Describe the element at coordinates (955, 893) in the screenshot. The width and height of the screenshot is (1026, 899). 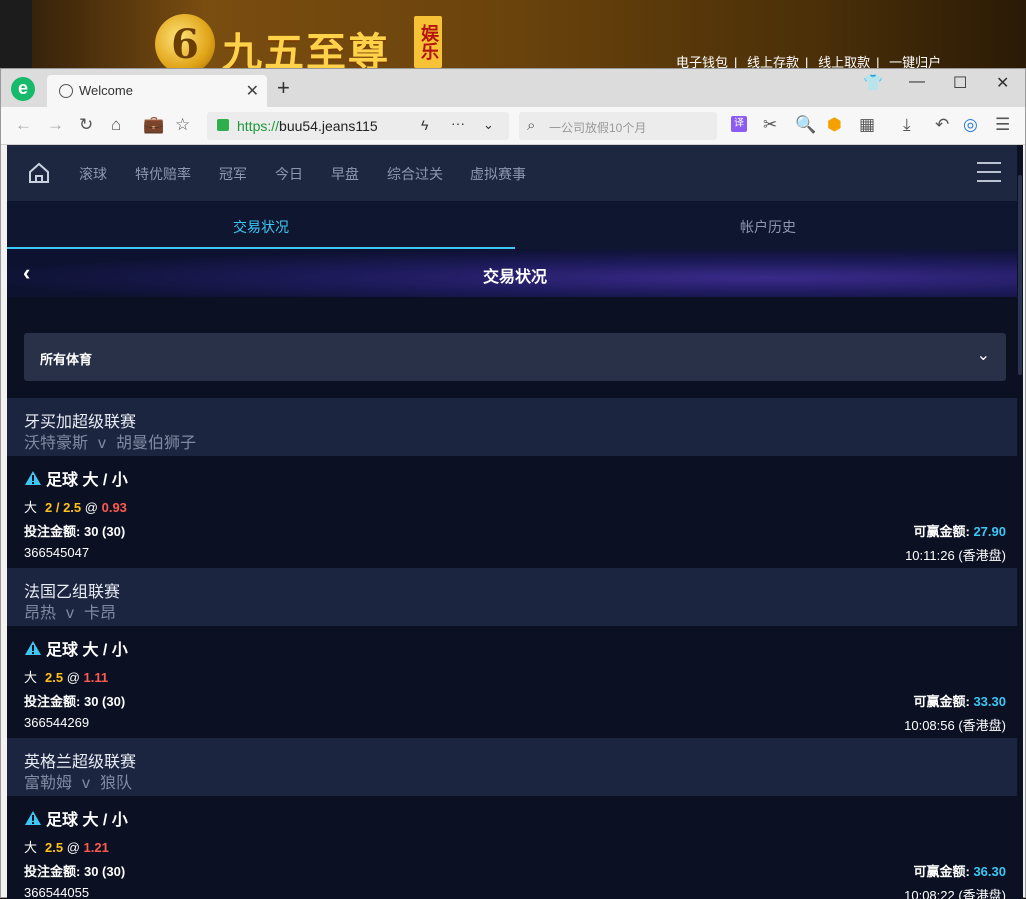
I see `bet-time: 10:08:22 (香港盘)` at that location.